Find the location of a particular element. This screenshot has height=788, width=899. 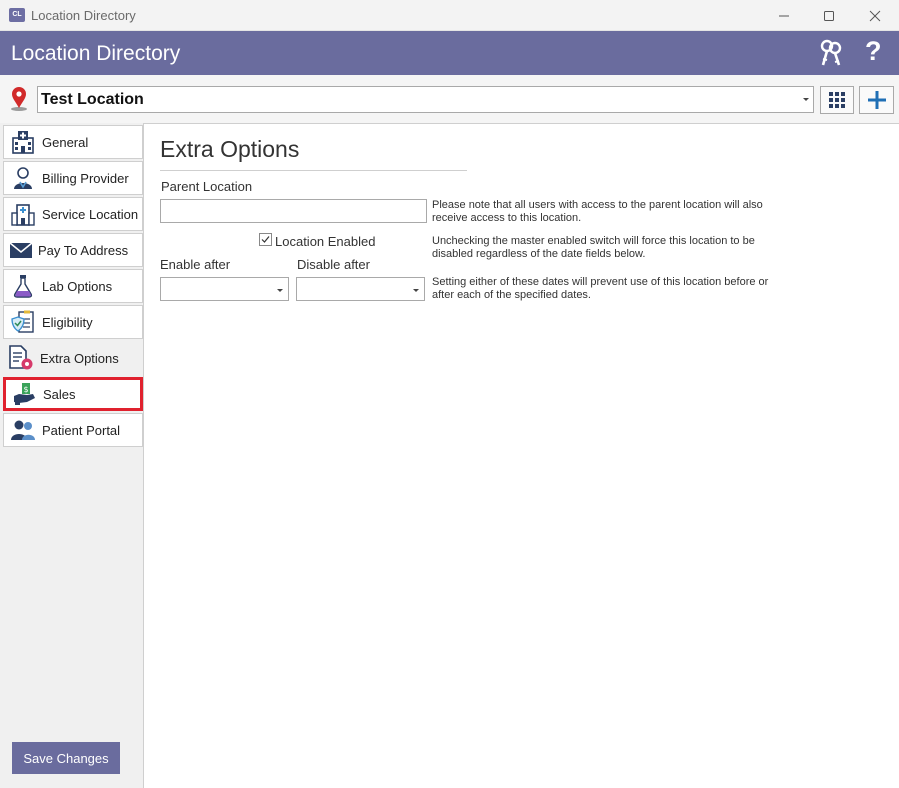

location-enabled-checkbox is located at coordinates (265, 239).